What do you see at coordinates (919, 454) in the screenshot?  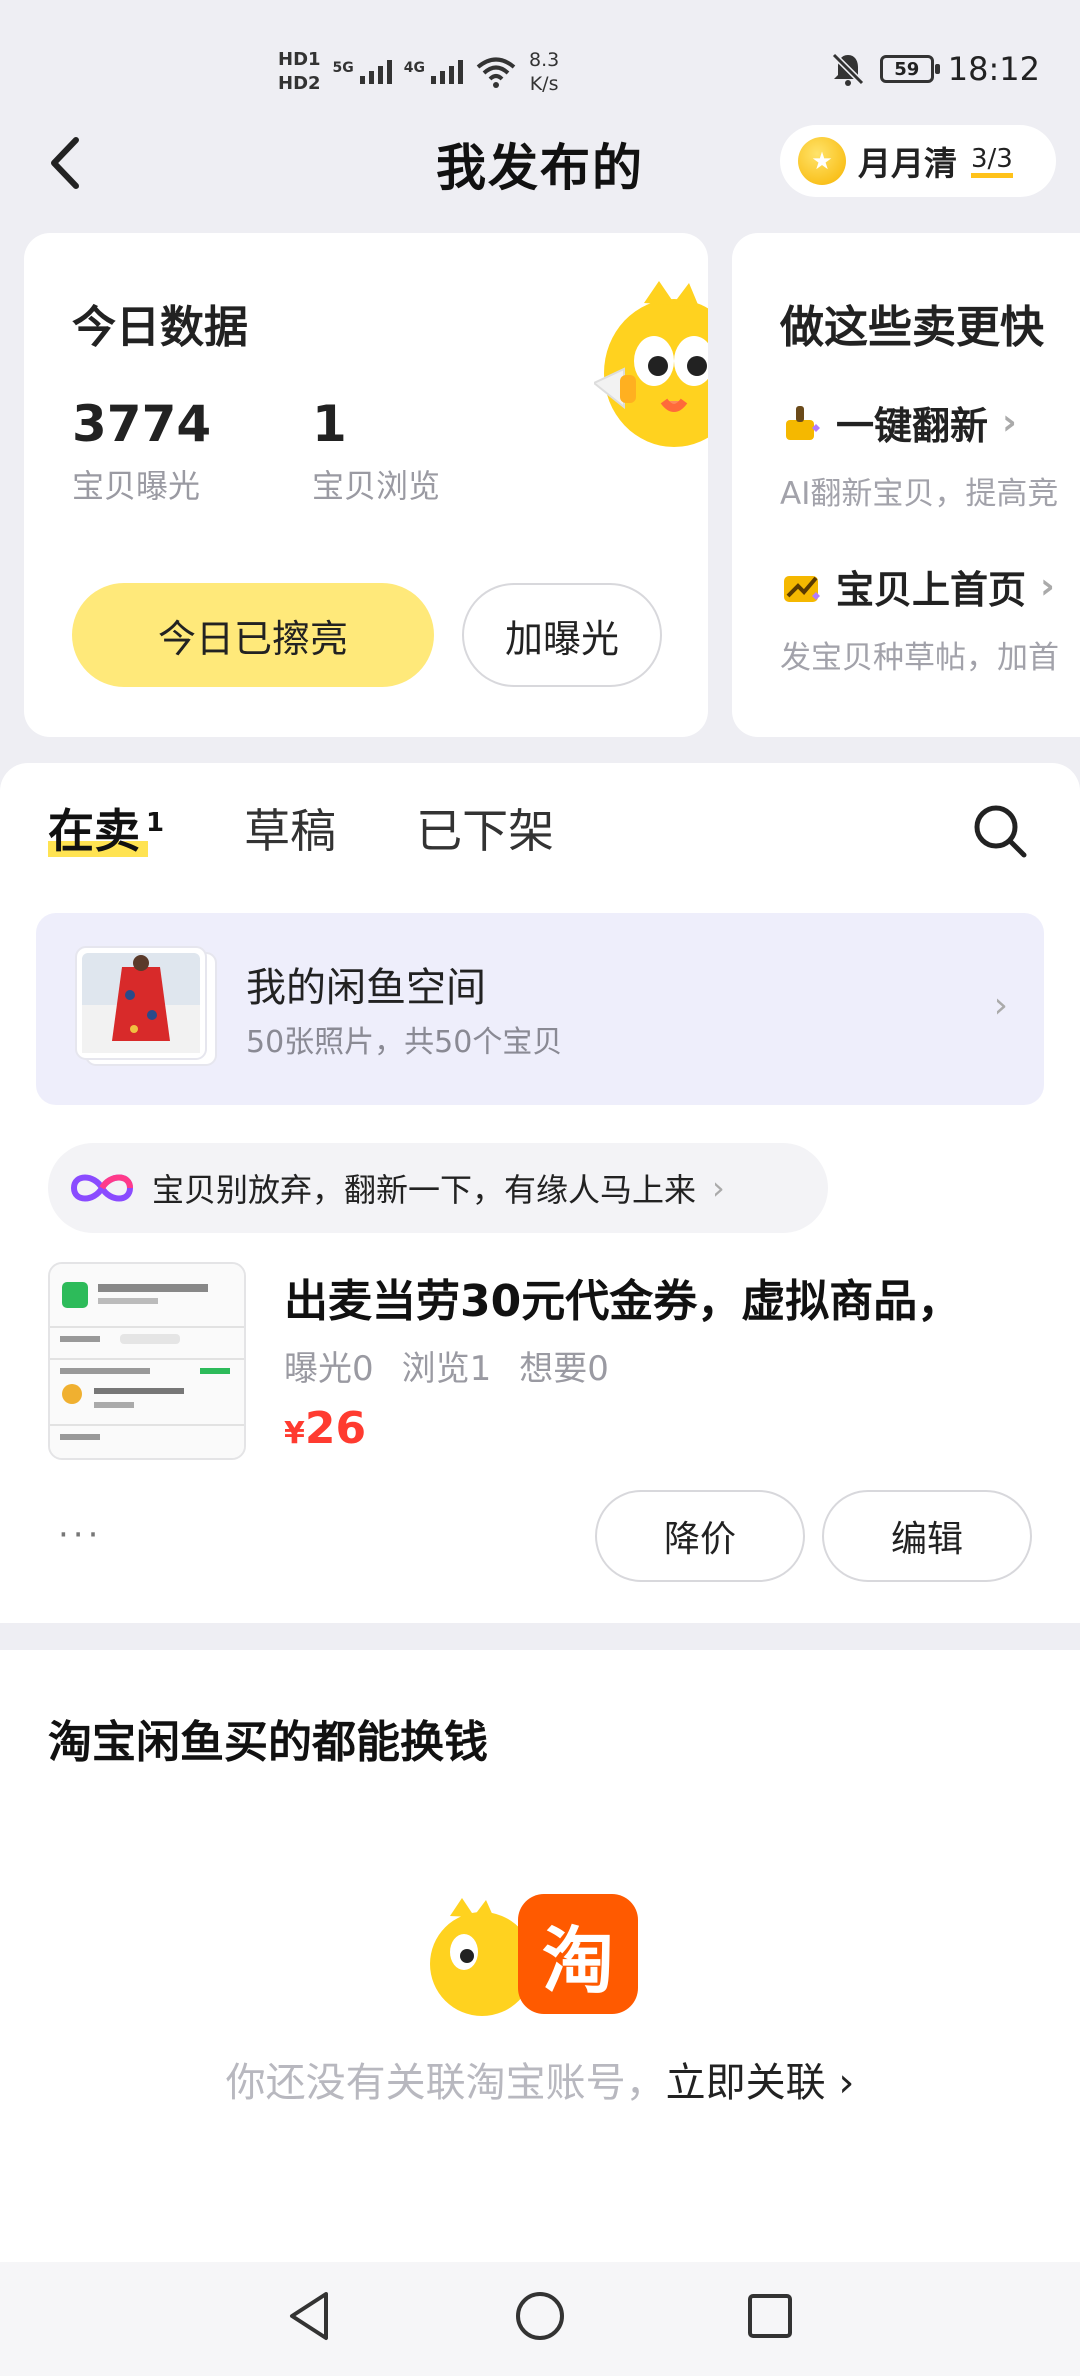 I see `tip-item-refresh: 一键翻新 › AI翻新宝贝，提高竞` at bounding box center [919, 454].